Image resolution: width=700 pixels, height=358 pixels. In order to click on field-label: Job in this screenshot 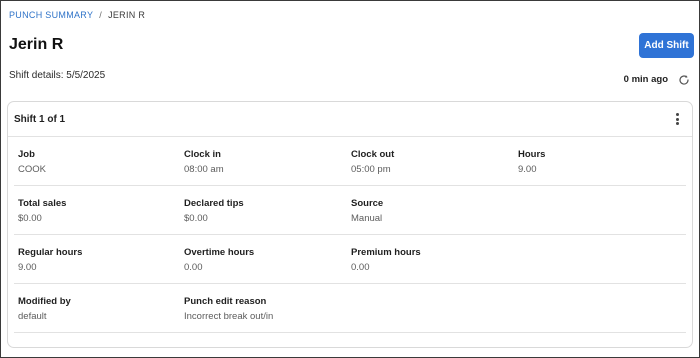, I will do `click(26, 154)`.